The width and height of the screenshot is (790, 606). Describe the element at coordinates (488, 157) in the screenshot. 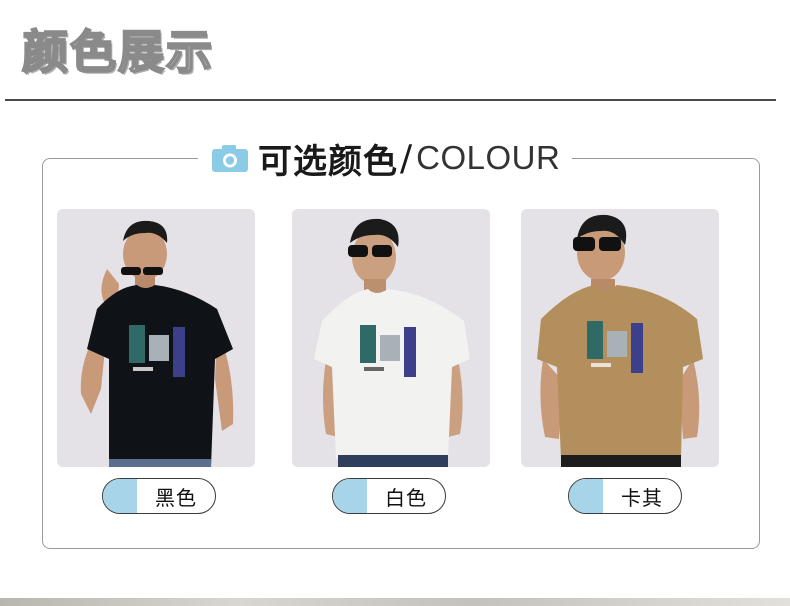

I see `heading-english: COLOUR` at that location.